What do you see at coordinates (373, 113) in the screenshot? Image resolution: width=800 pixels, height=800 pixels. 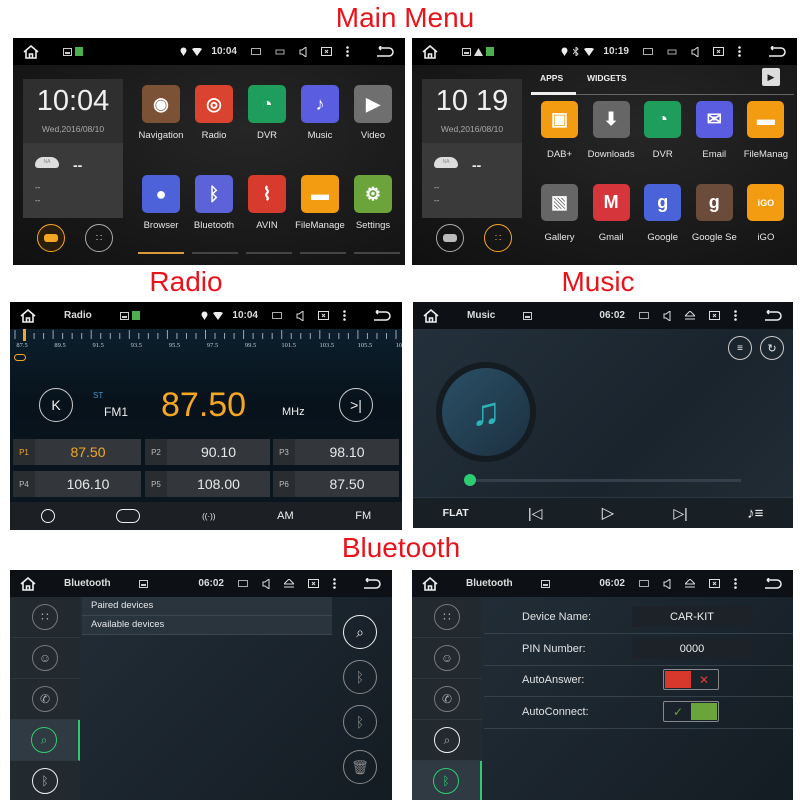 I see `app-video: ▶ Video` at bounding box center [373, 113].